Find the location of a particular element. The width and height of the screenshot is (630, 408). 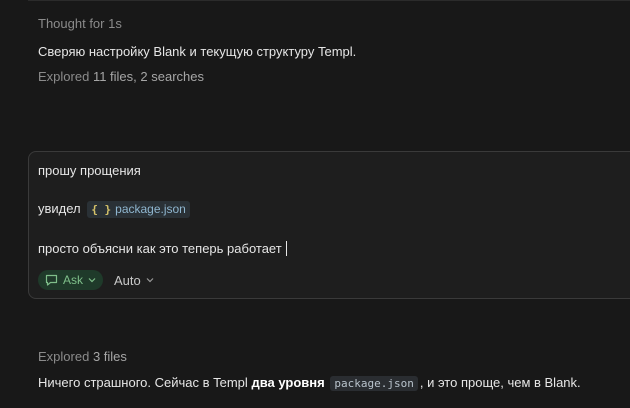

thought-label: Thought for 1s is located at coordinates (80, 23).